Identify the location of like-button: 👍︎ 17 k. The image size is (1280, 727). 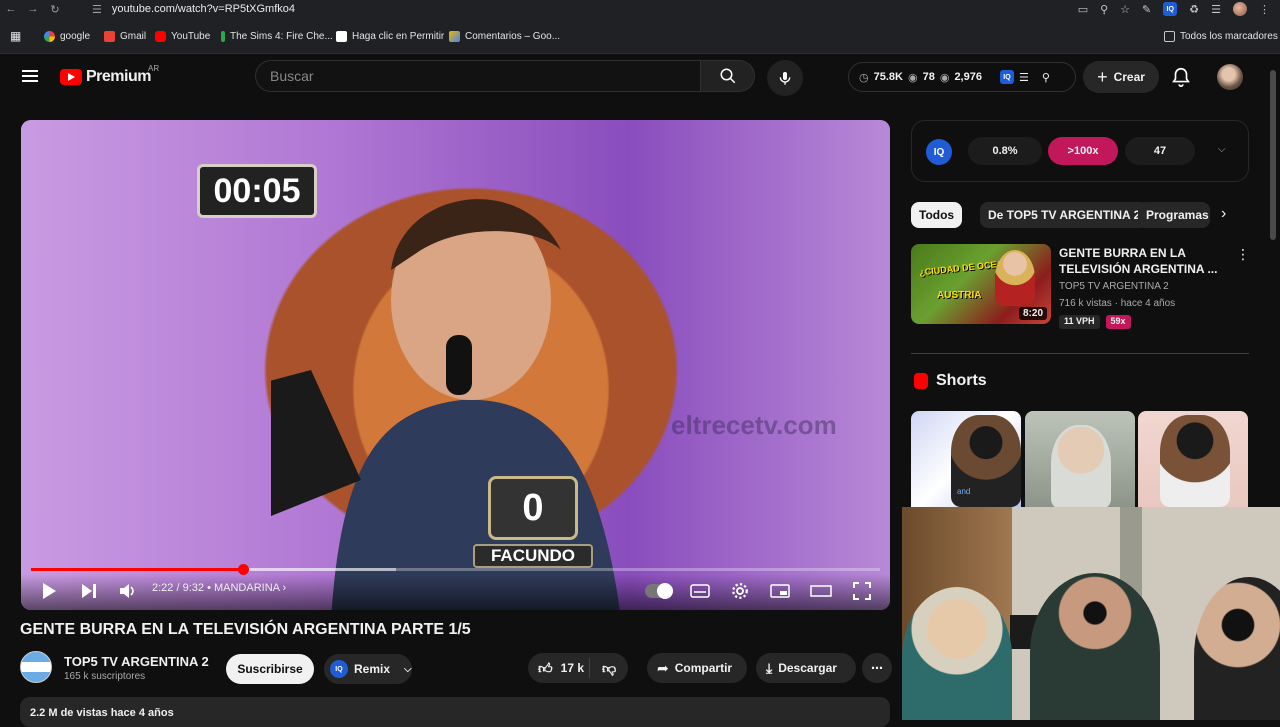
(559, 668).